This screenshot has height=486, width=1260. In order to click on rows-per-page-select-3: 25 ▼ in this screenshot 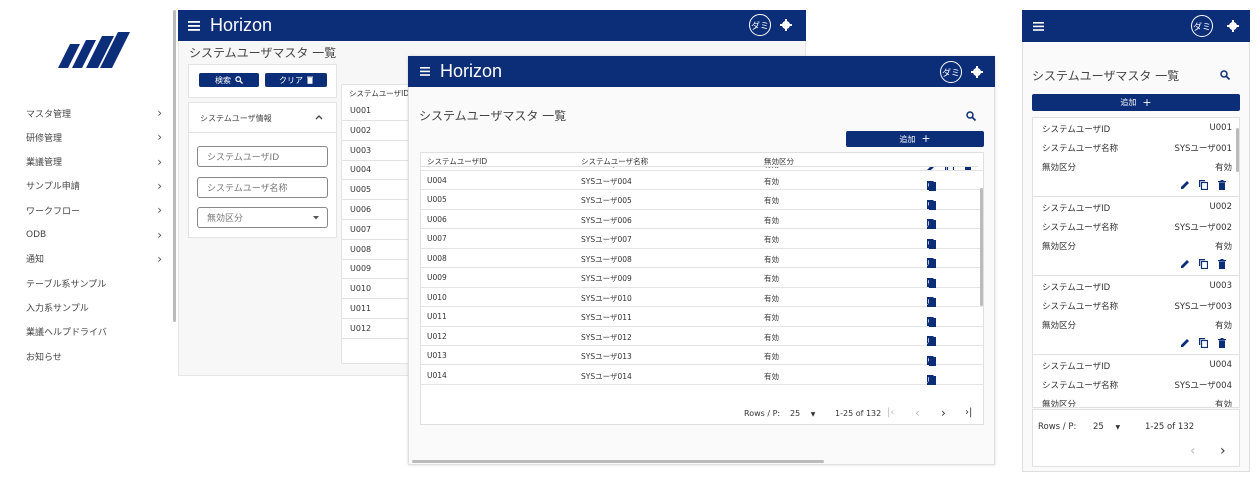, I will do `click(1106, 427)`.